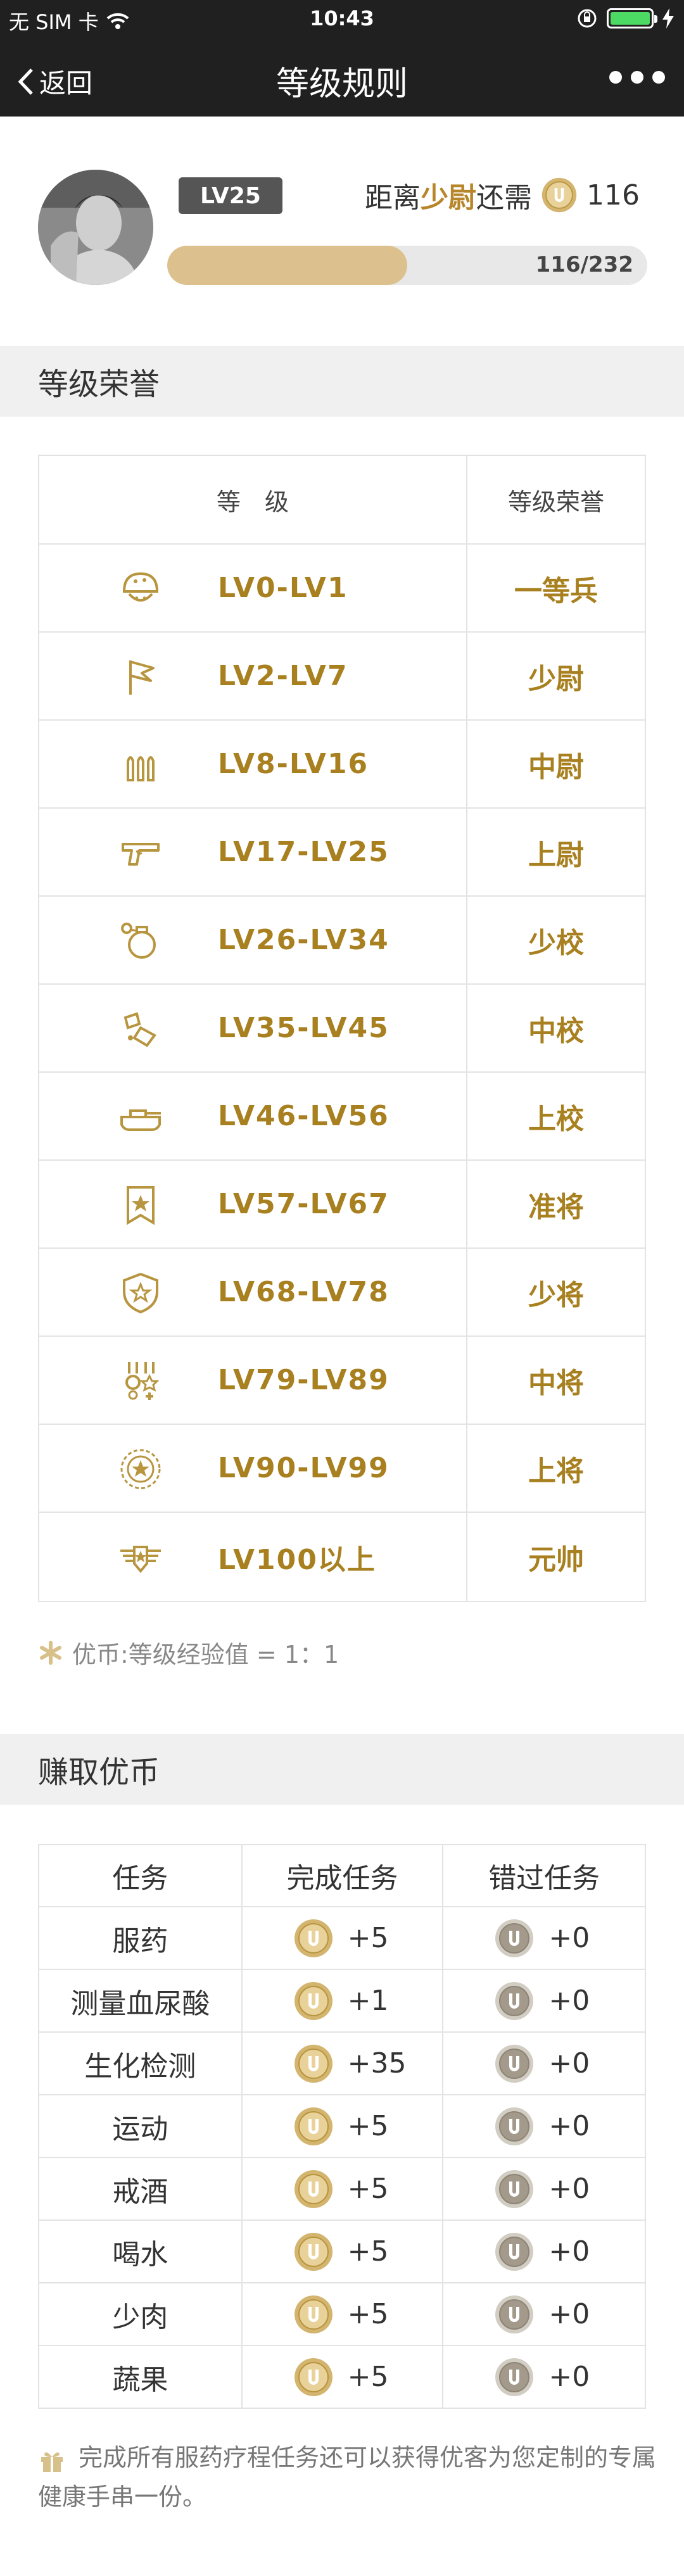  What do you see at coordinates (297, 1559) in the screenshot?
I see `level-range: LV100以上` at bounding box center [297, 1559].